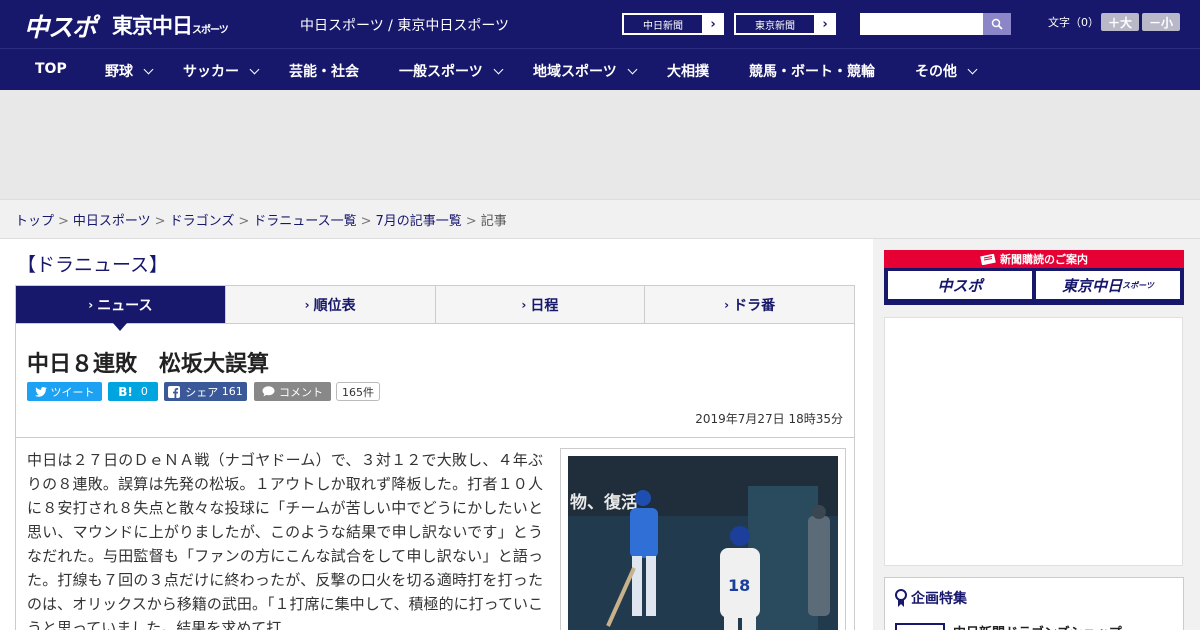  I want to click on nav-item-racing: 競馬・ボート・競輪, so click(812, 71).